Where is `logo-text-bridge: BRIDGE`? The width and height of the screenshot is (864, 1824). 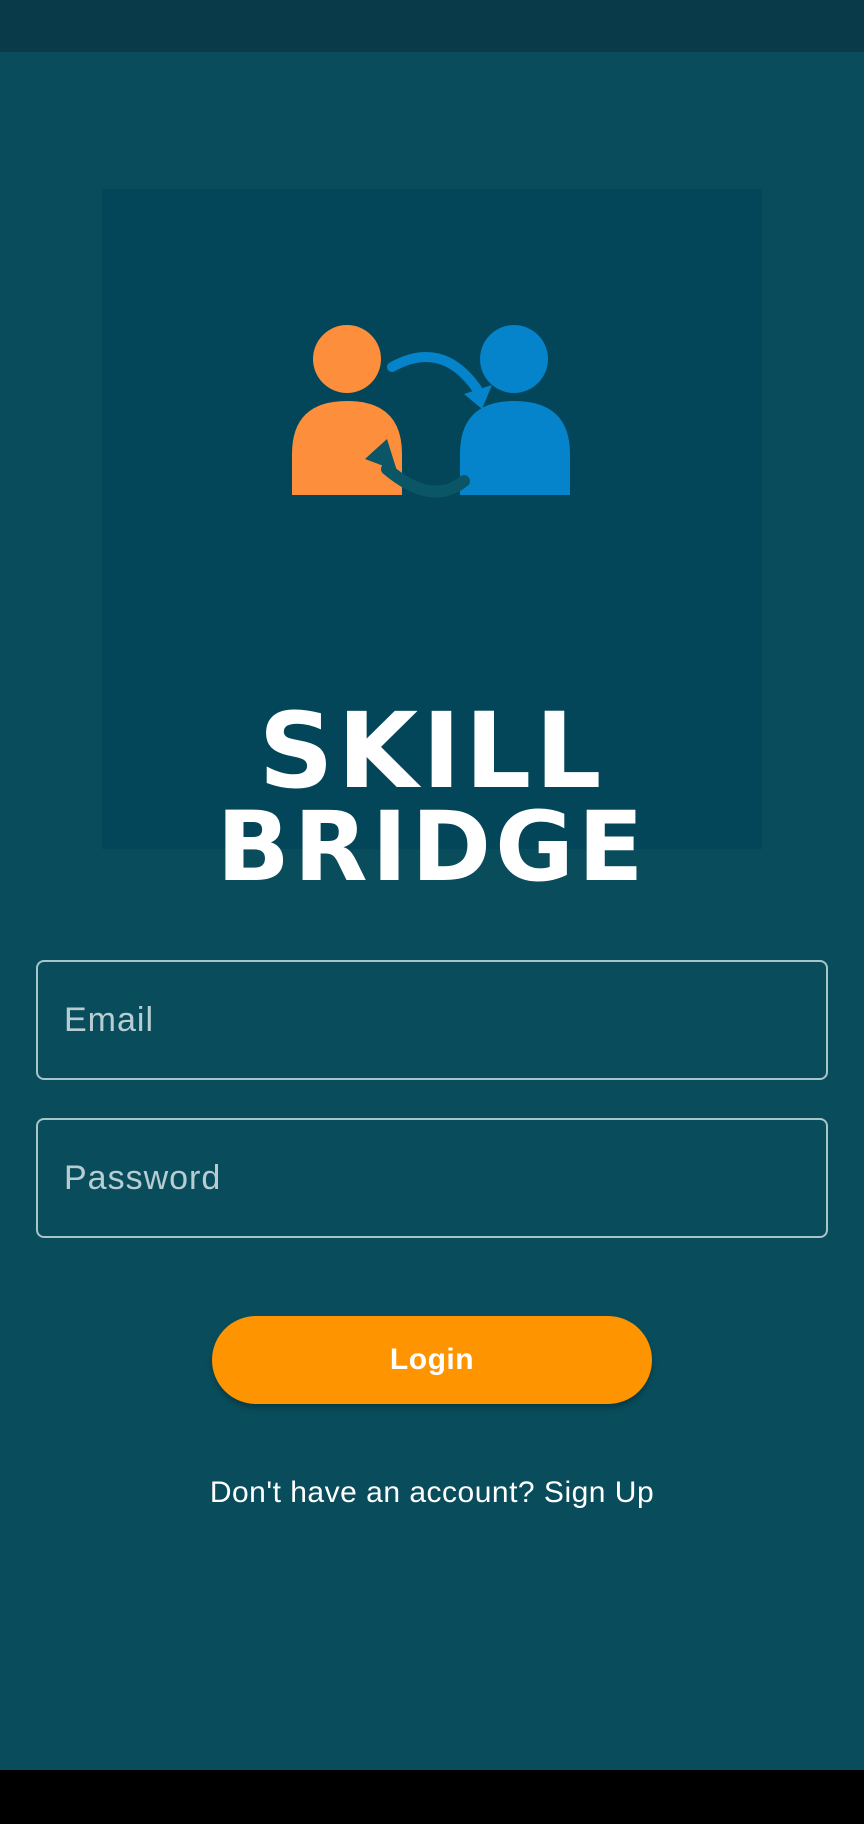
logo-text-bridge: BRIDGE is located at coordinates (432, 847).